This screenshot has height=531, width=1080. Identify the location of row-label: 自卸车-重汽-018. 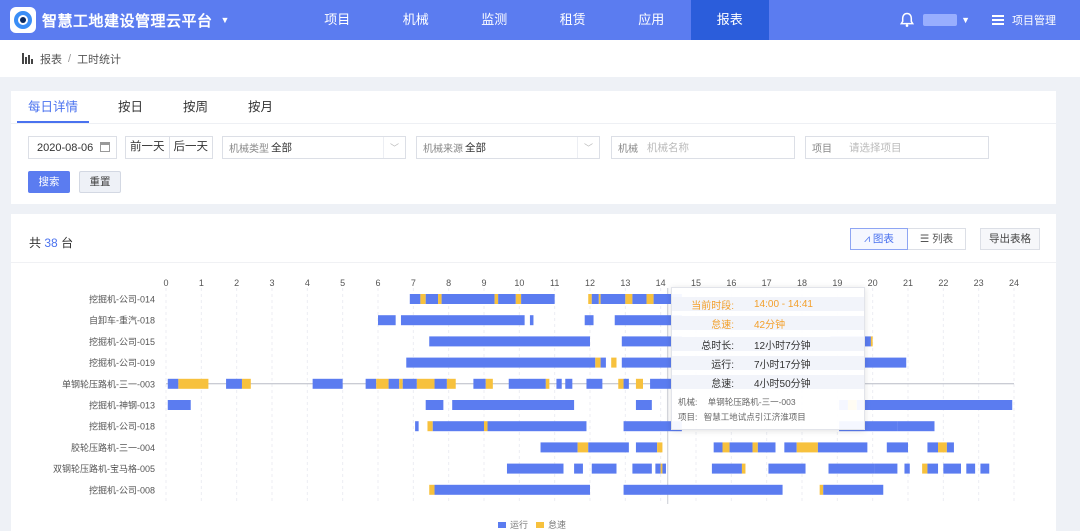
(122, 320).